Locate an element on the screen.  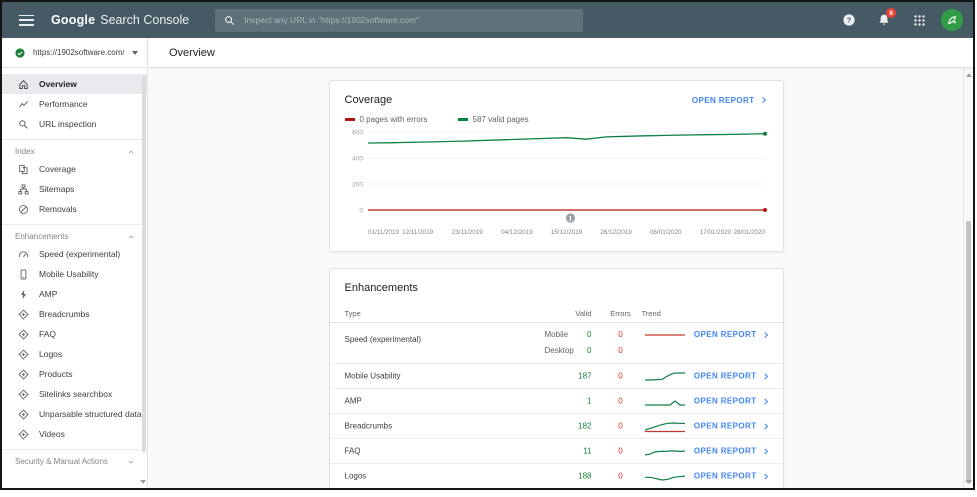
property-url: https://1902software.com/ is located at coordinates (78, 52).